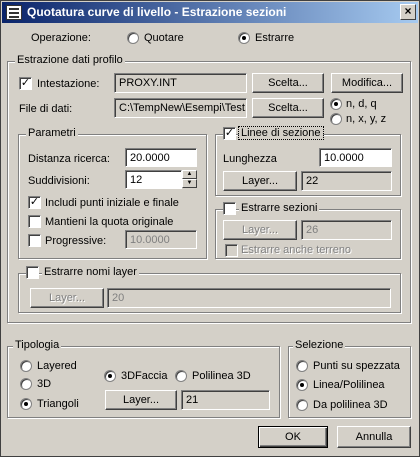 This screenshot has width=420, height=457. I want to click on search-distance-label: Distanza ricerca:, so click(69, 159).